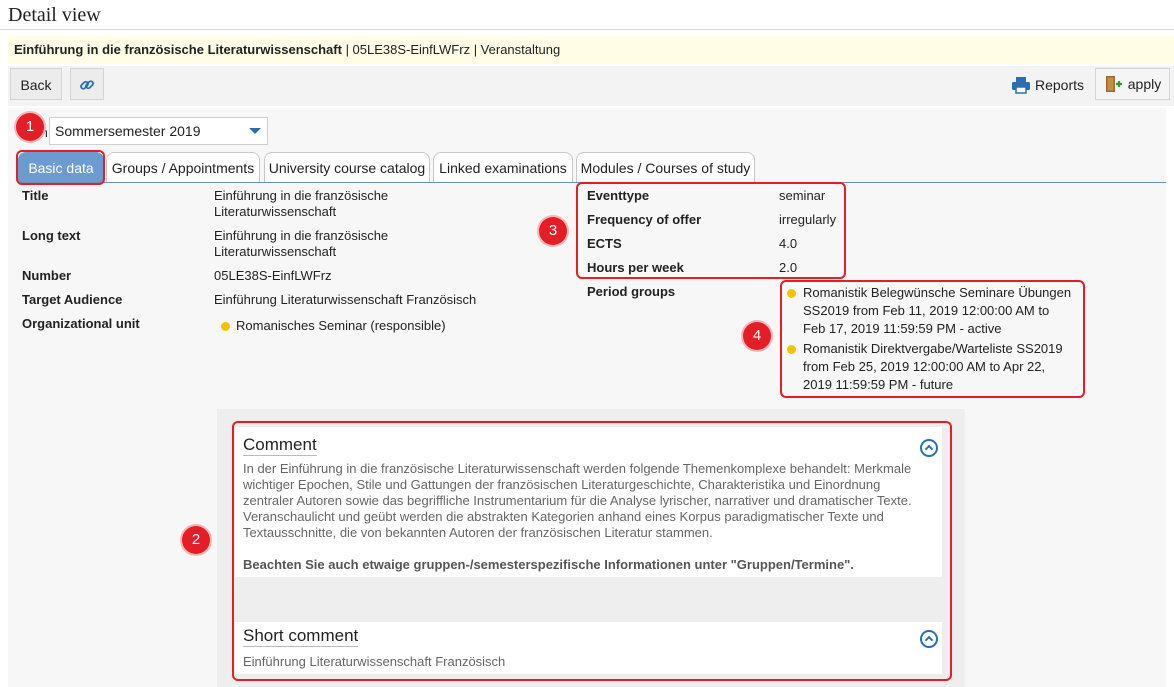 This screenshot has height=687, width=1174. I want to click on term-select: Sommersemester 2019, so click(158, 131).